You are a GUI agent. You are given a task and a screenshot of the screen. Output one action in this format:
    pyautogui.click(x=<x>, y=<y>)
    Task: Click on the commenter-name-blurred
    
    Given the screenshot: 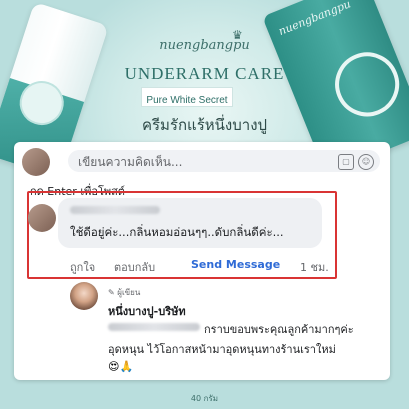 What is the action you would take?
    pyautogui.click(x=115, y=210)
    